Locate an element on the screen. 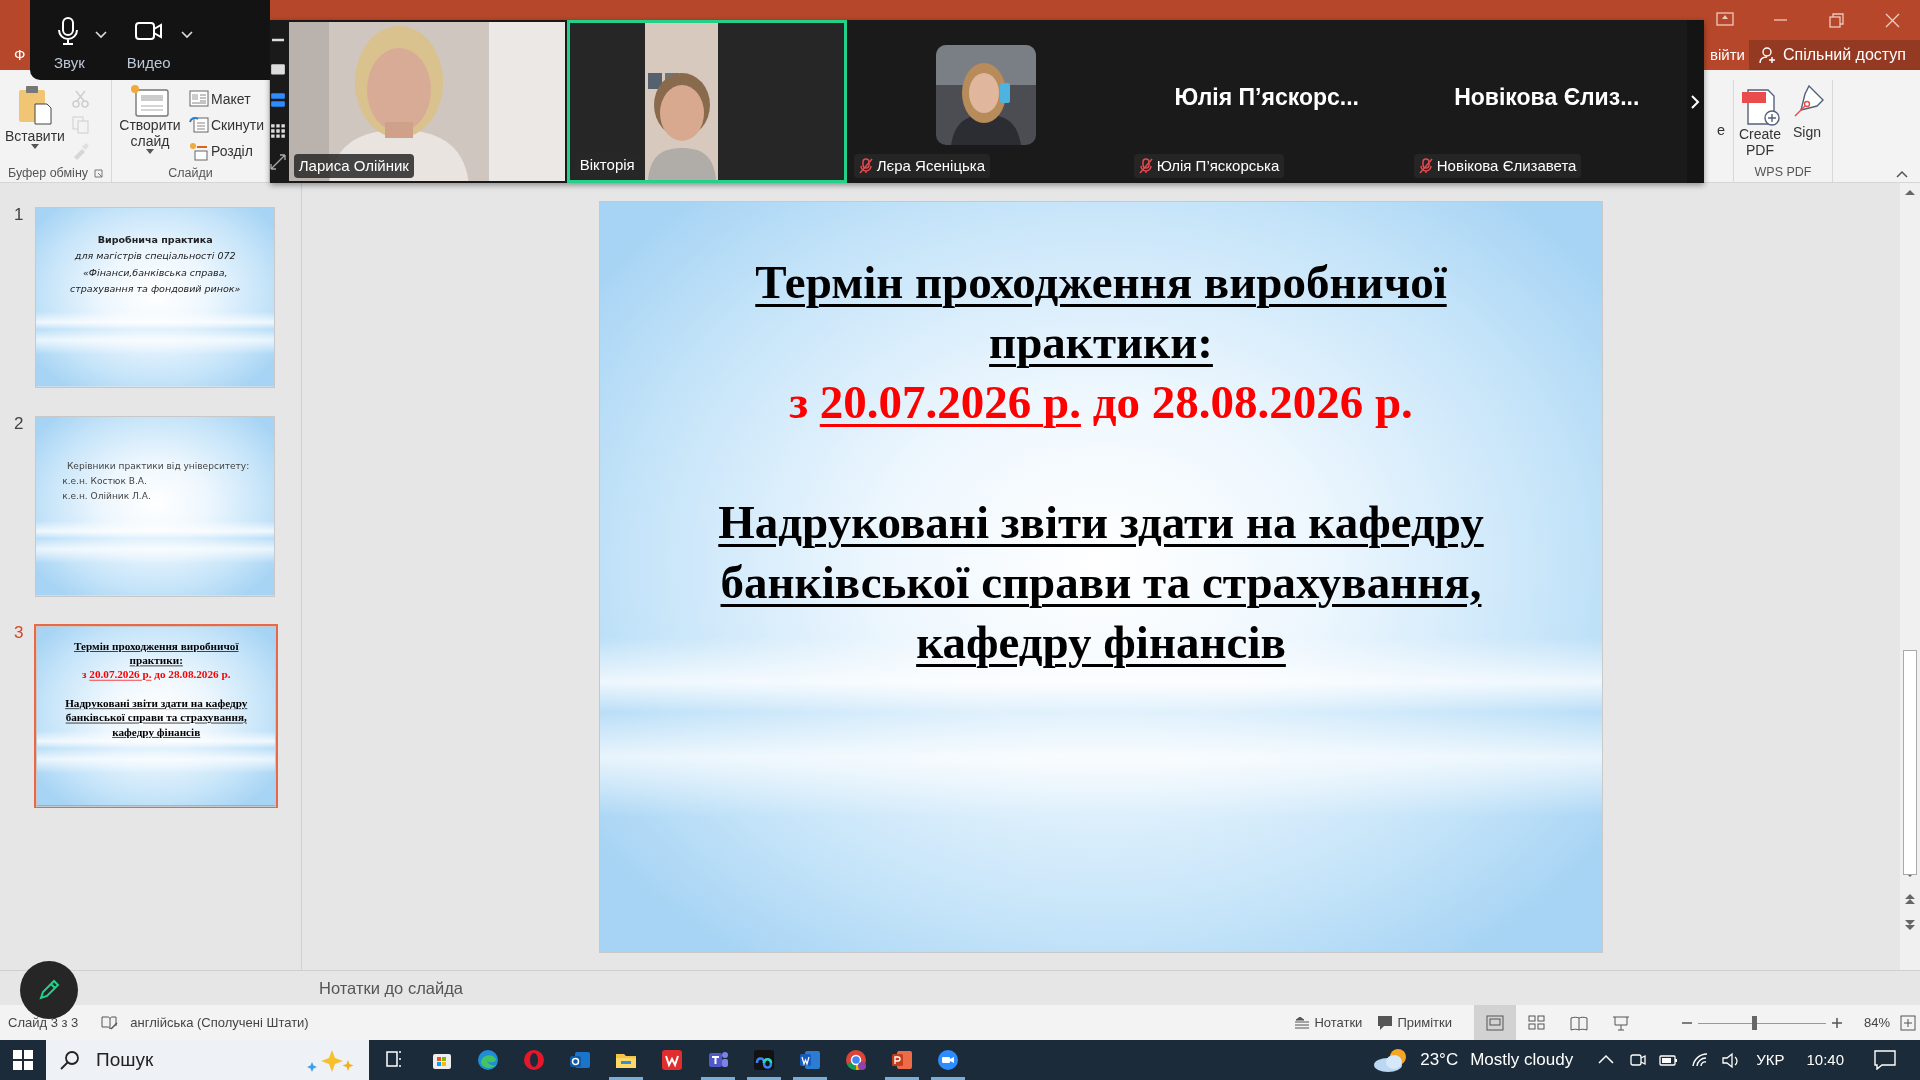 The image size is (1920, 1080). restore-icon is located at coordinates (1836, 20).